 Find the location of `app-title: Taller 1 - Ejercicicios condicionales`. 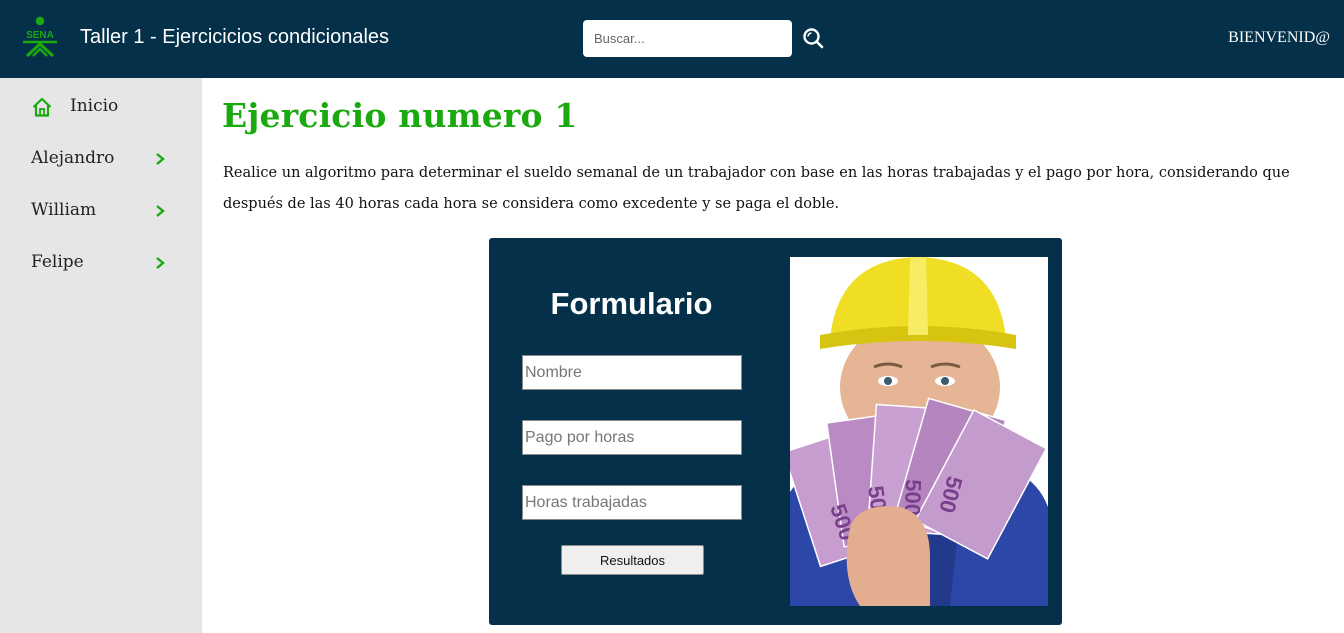

app-title: Taller 1 - Ejercicicios condicionales is located at coordinates (235, 37).